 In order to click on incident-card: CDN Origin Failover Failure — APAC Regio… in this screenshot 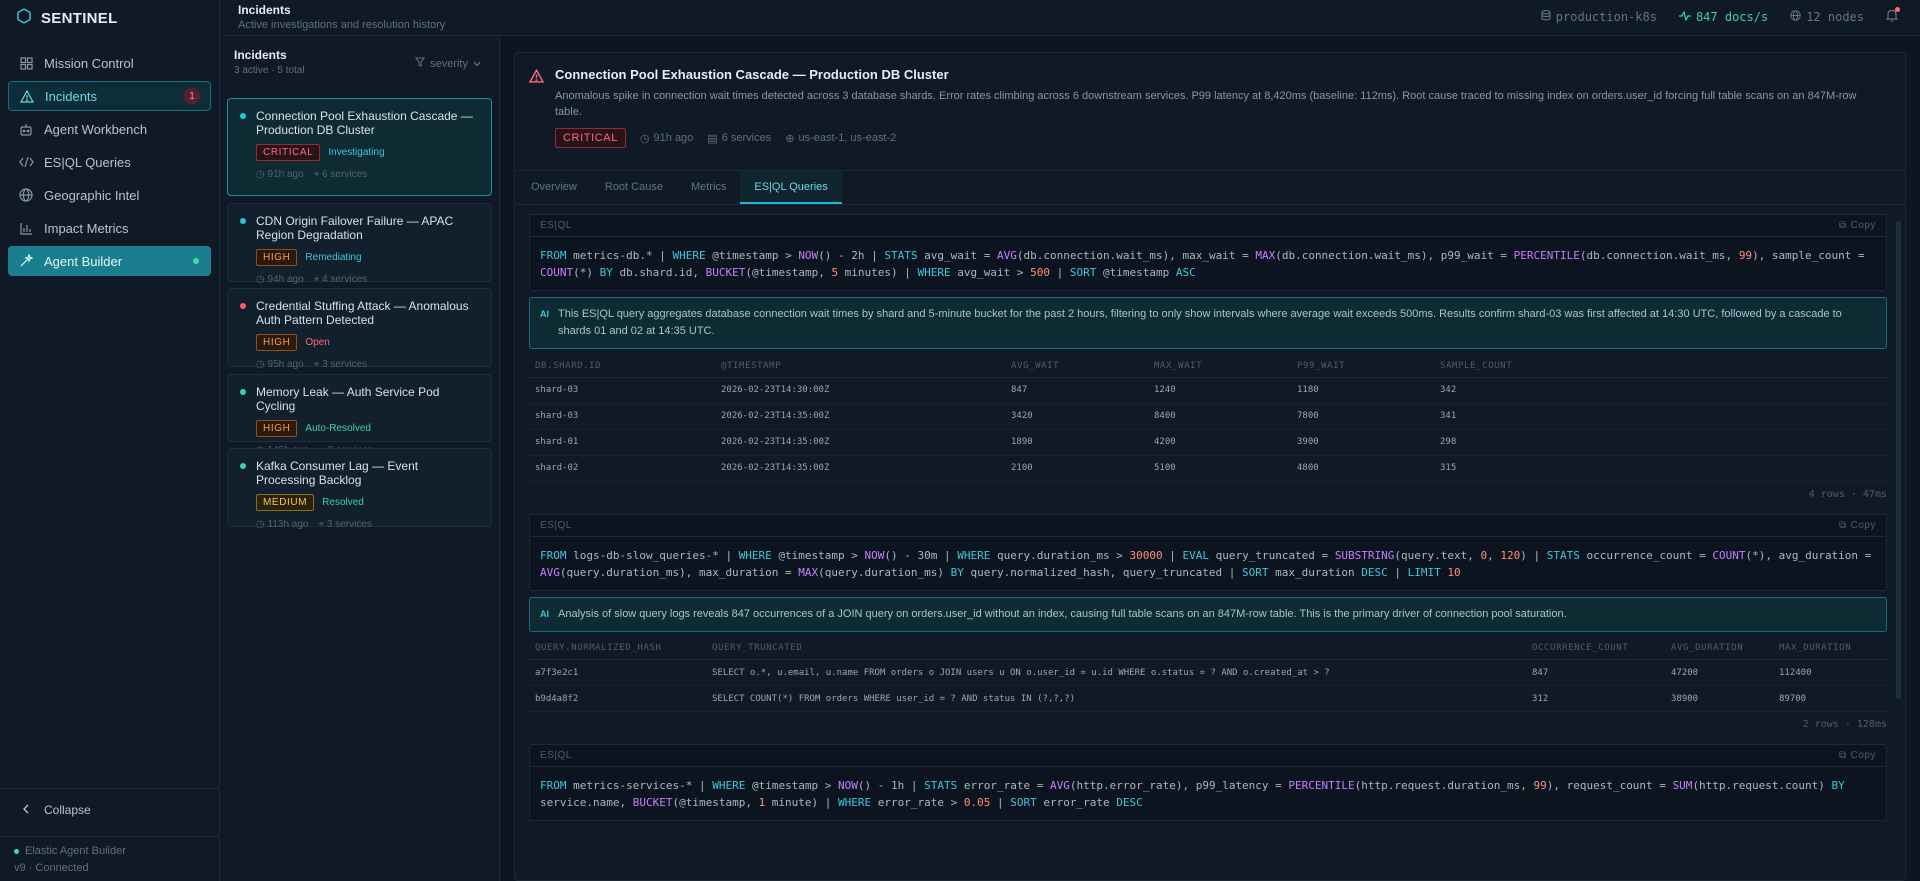, I will do `click(359, 244)`.